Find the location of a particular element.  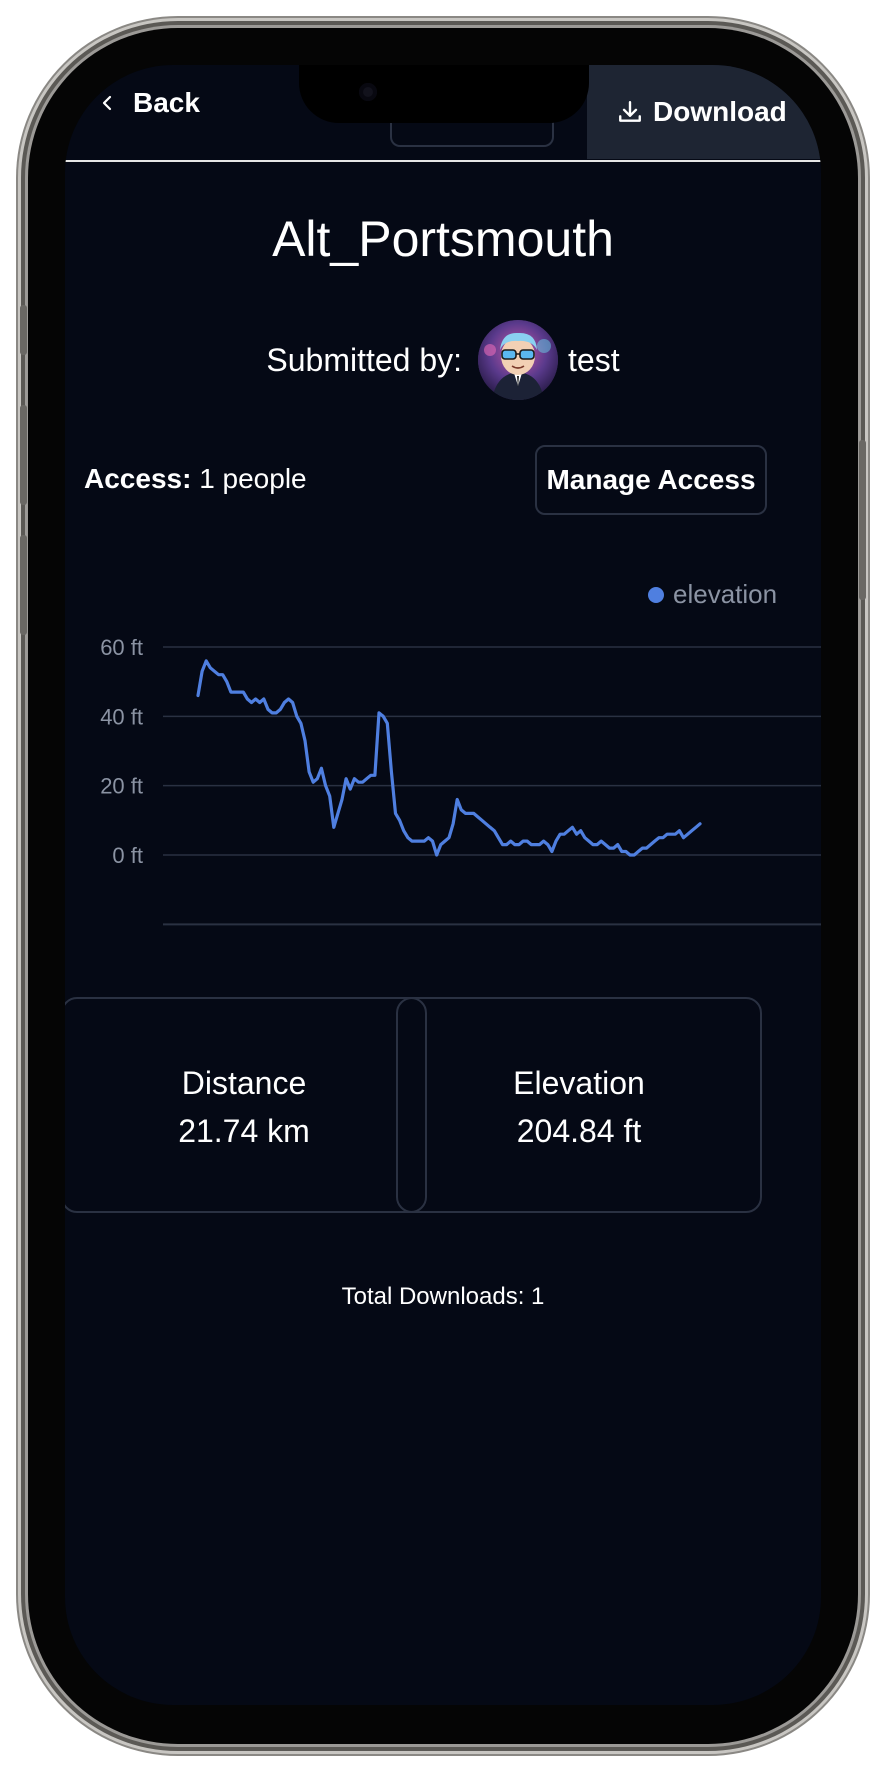

total-downloads: Total Downloads: 1 is located at coordinates (443, 1296).